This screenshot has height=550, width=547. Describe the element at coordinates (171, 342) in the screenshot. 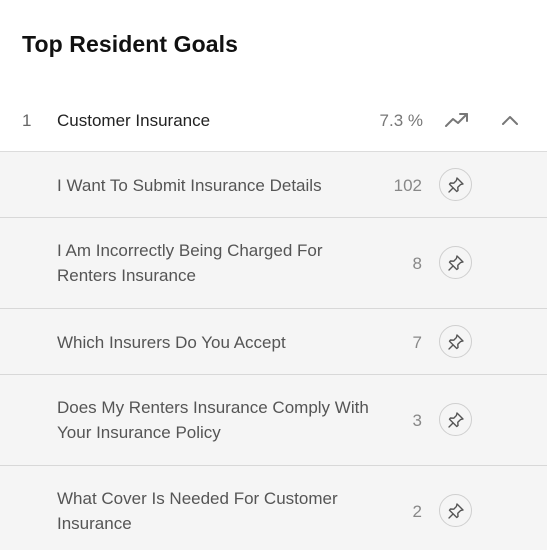

I see `subgoal-label: Which Insurers Do You Accept` at that location.